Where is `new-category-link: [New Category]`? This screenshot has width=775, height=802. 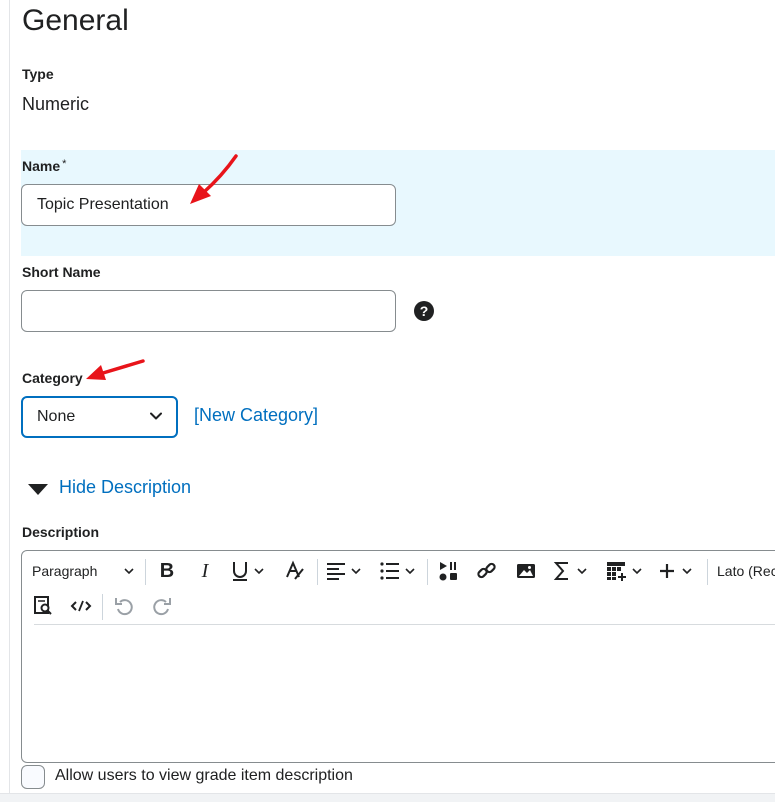
new-category-link: [New Category] is located at coordinates (256, 415).